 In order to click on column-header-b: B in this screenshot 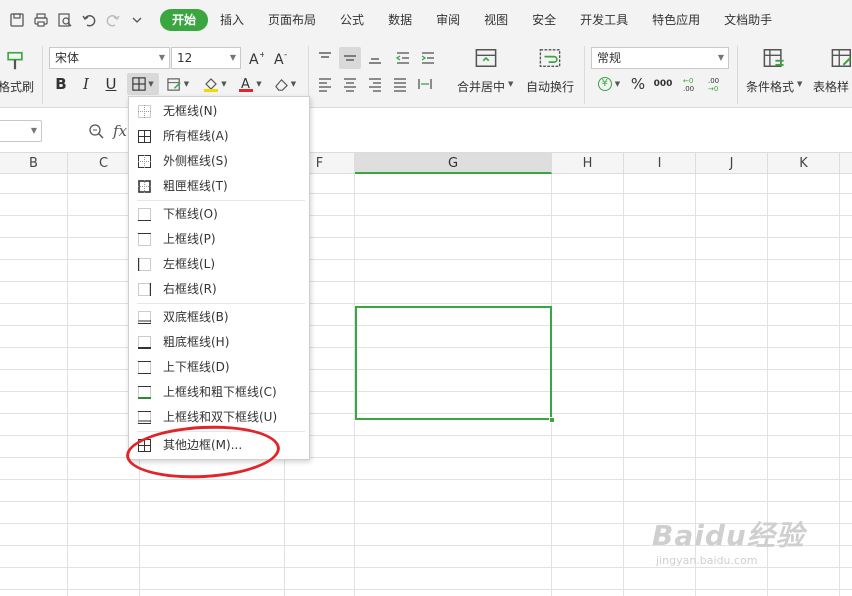, I will do `click(34, 163)`.